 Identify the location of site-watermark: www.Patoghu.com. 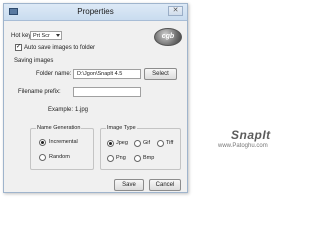
(243, 146).